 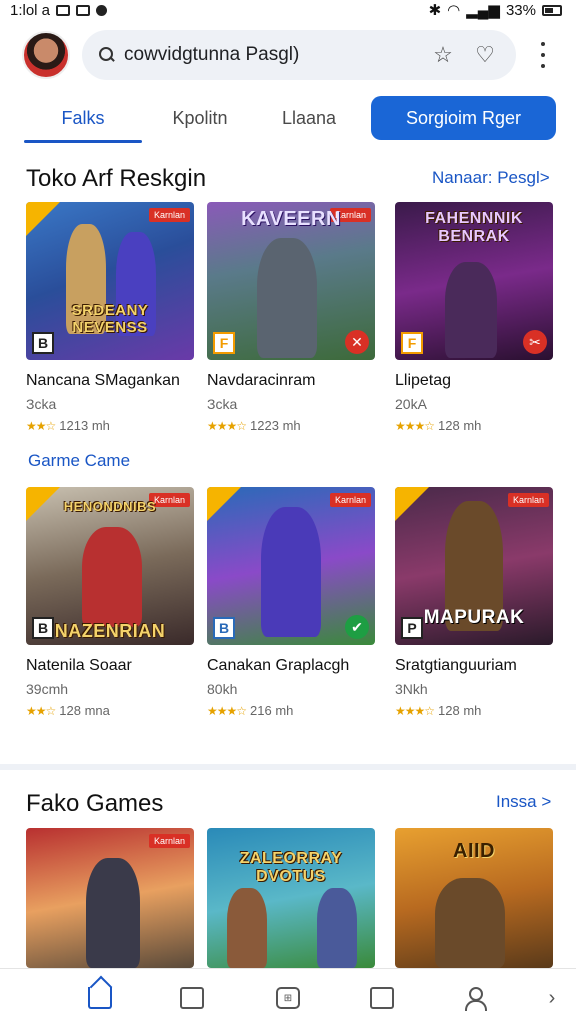 I want to click on tab-sorgioim-rger: Sorgioim Rger, so click(x=463, y=118).